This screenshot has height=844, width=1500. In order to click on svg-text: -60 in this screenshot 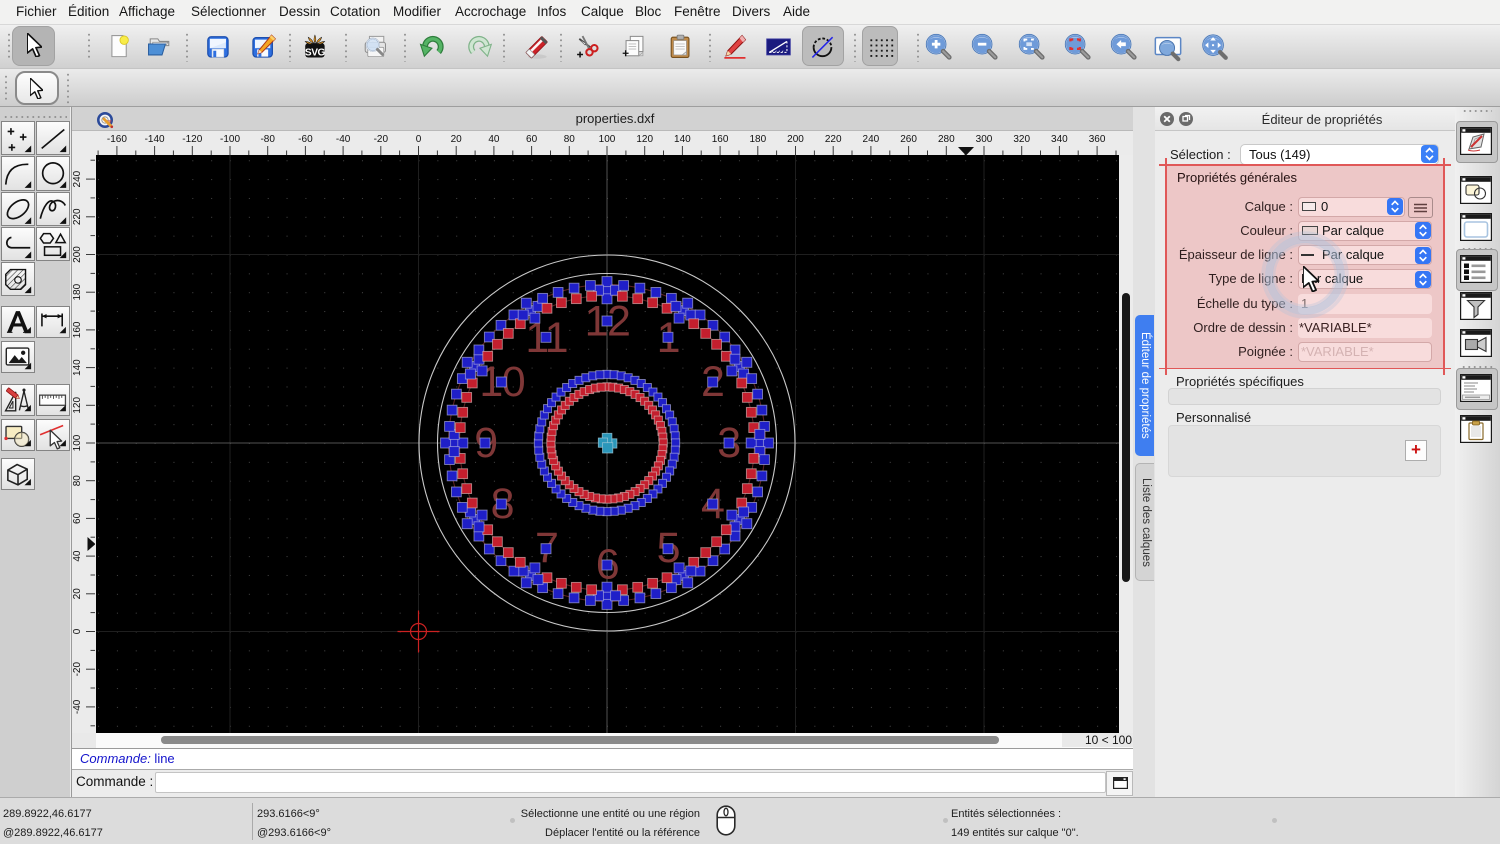, I will do `click(305, 139)`.